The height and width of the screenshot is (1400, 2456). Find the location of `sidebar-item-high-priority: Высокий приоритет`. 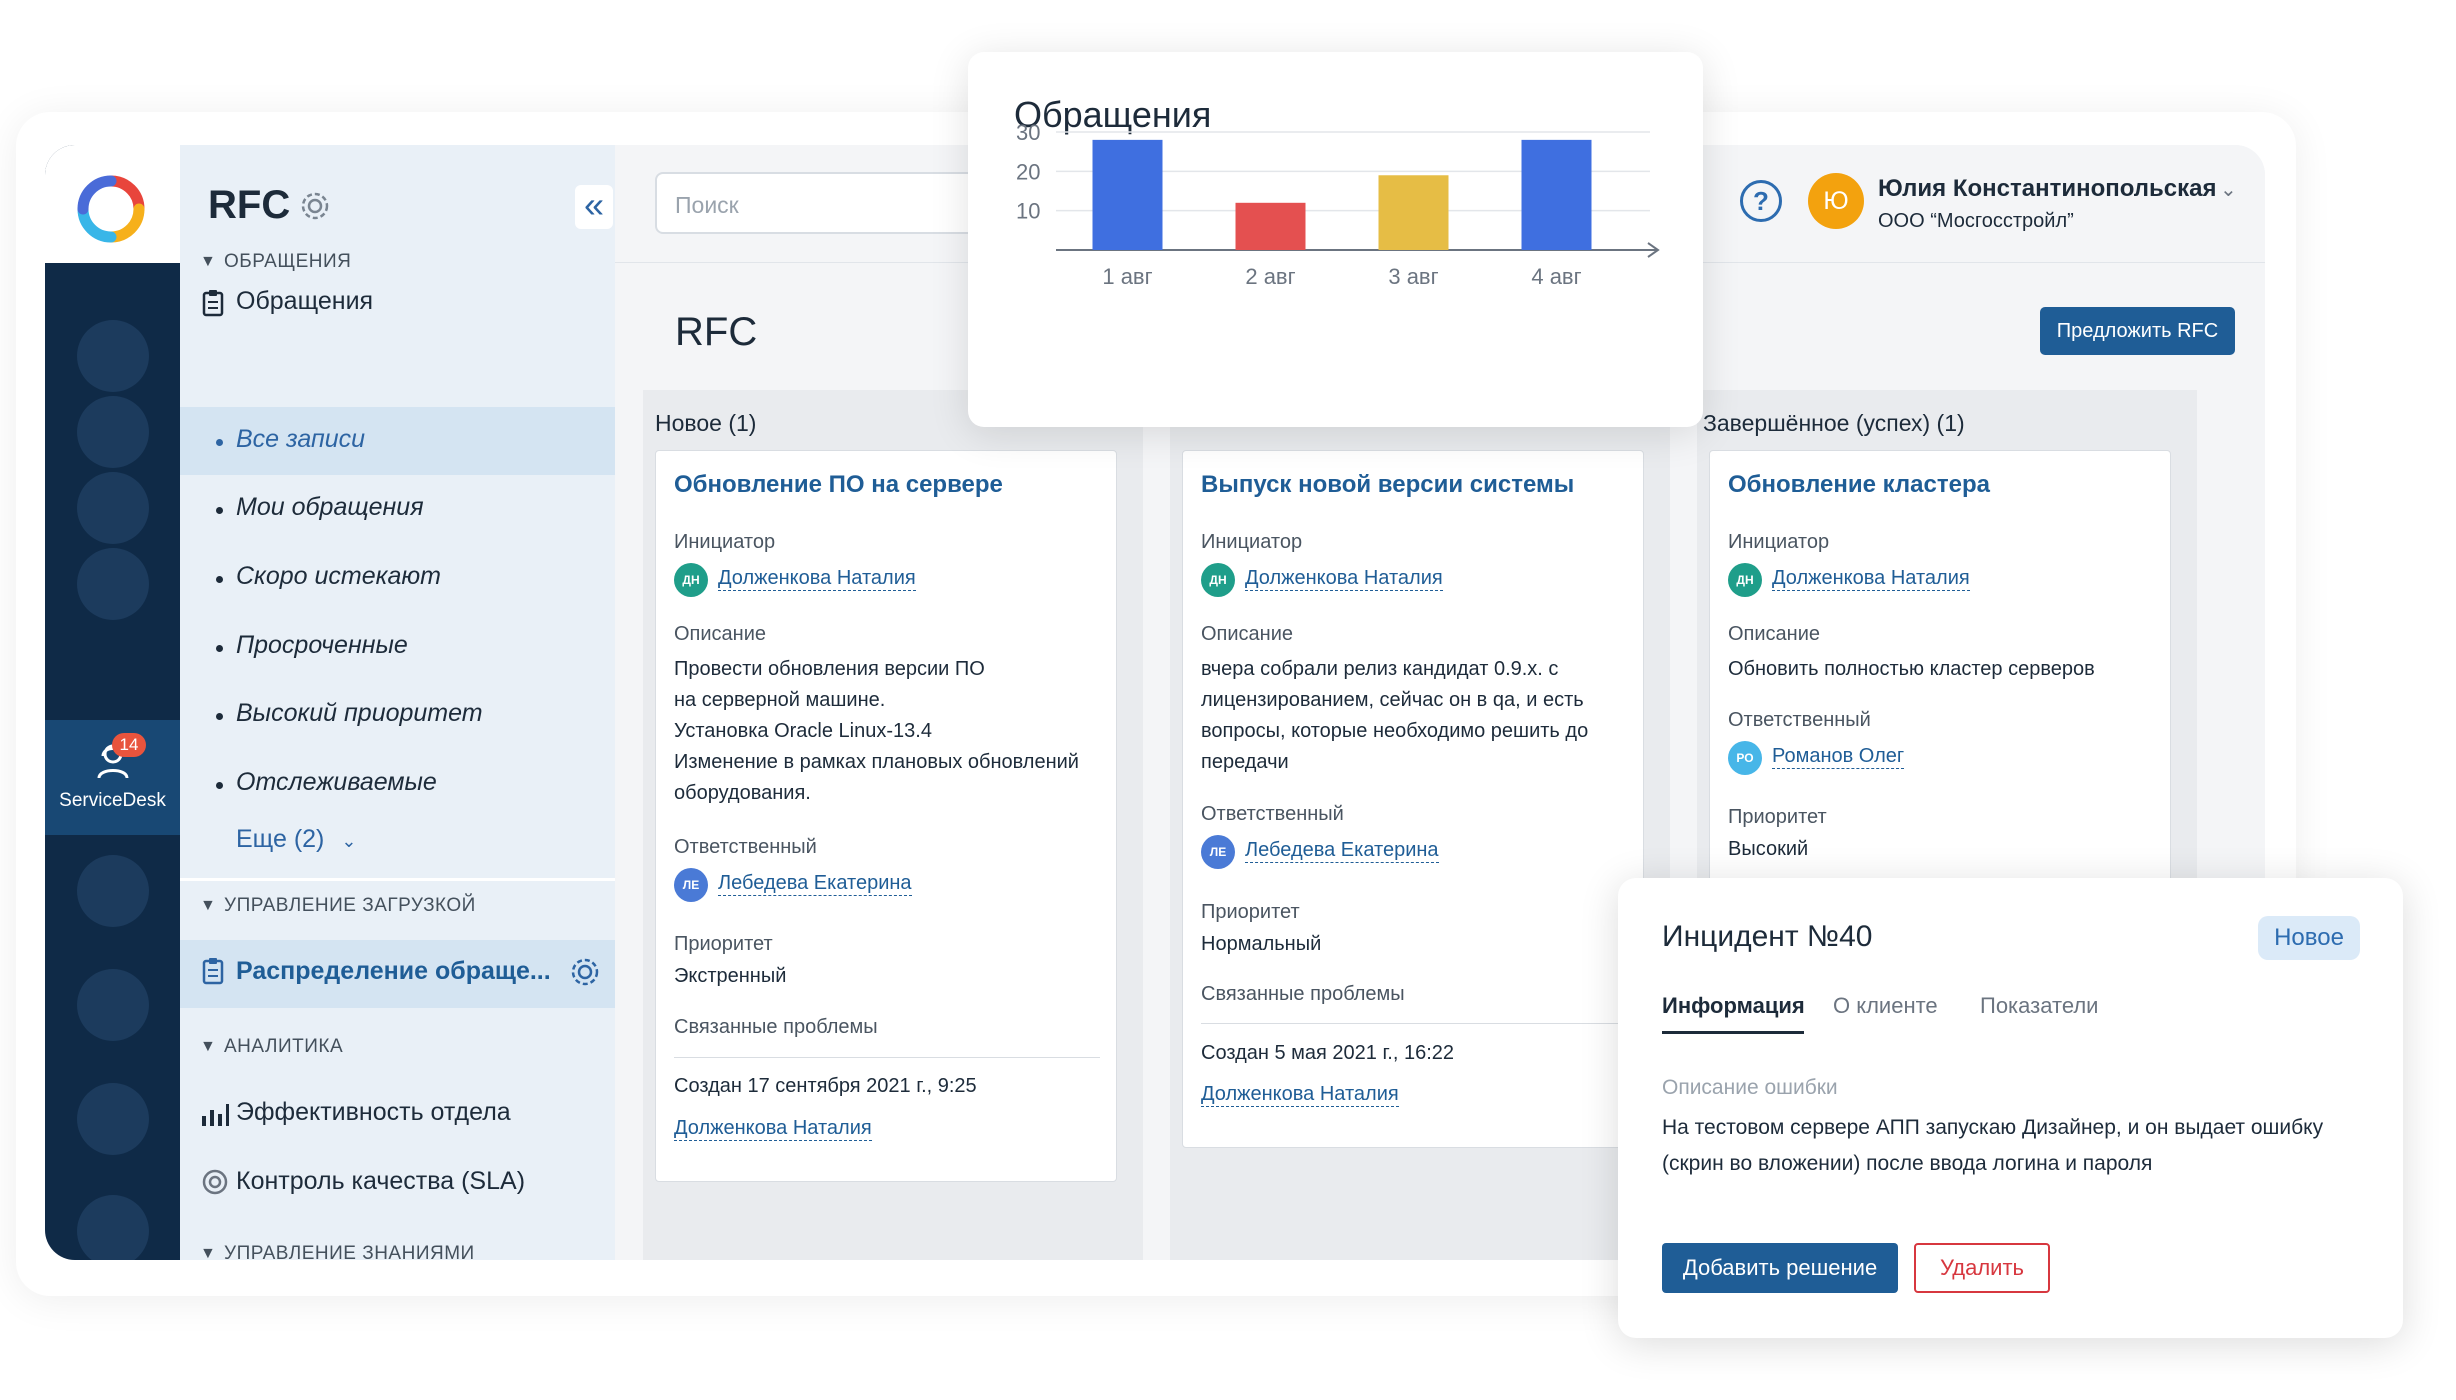

sidebar-item-high-priority: Высокий приоритет is located at coordinates (359, 713).